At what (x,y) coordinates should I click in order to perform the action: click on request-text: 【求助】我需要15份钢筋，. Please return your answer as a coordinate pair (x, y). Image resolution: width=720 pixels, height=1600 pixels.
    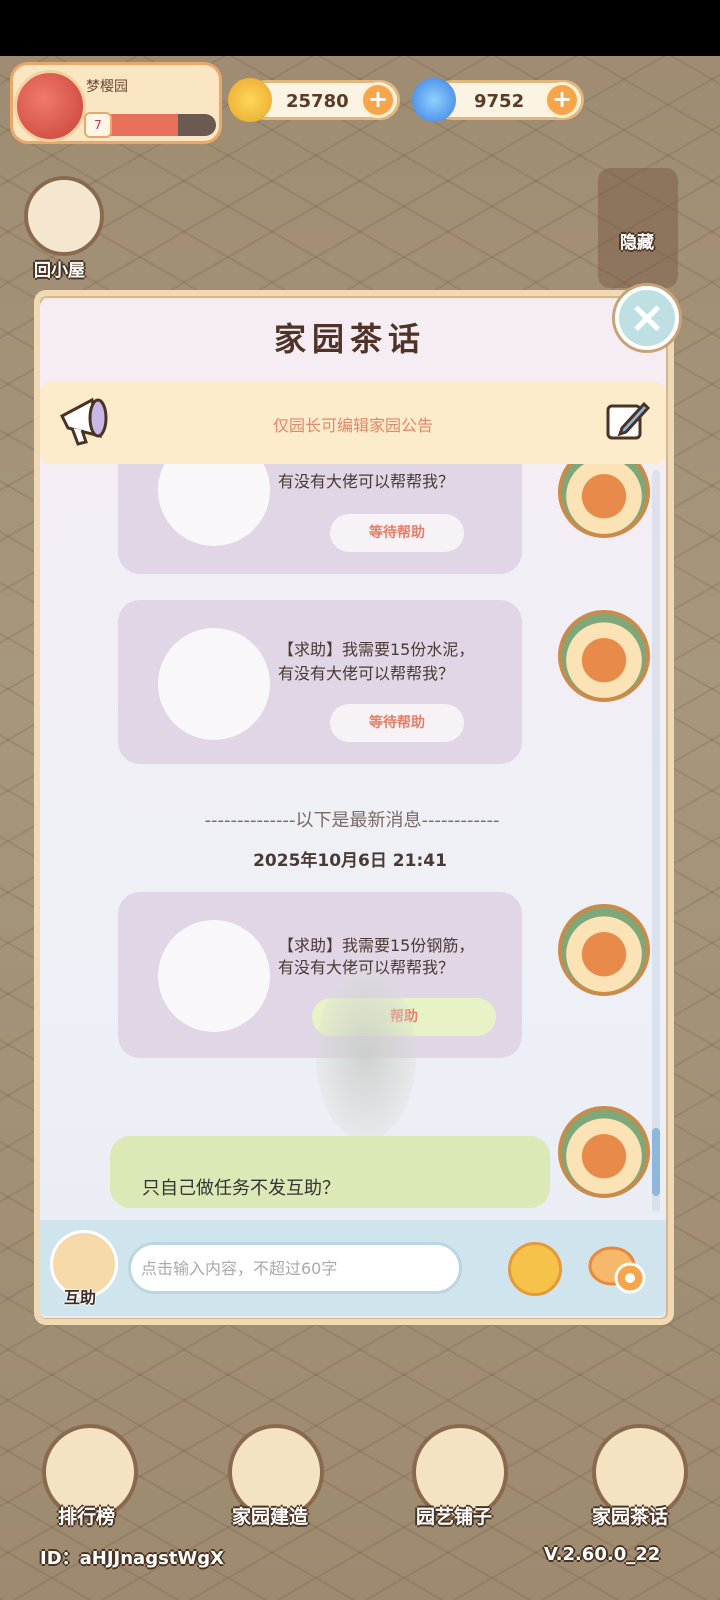
    Looking at the image, I should click on (376, 945).